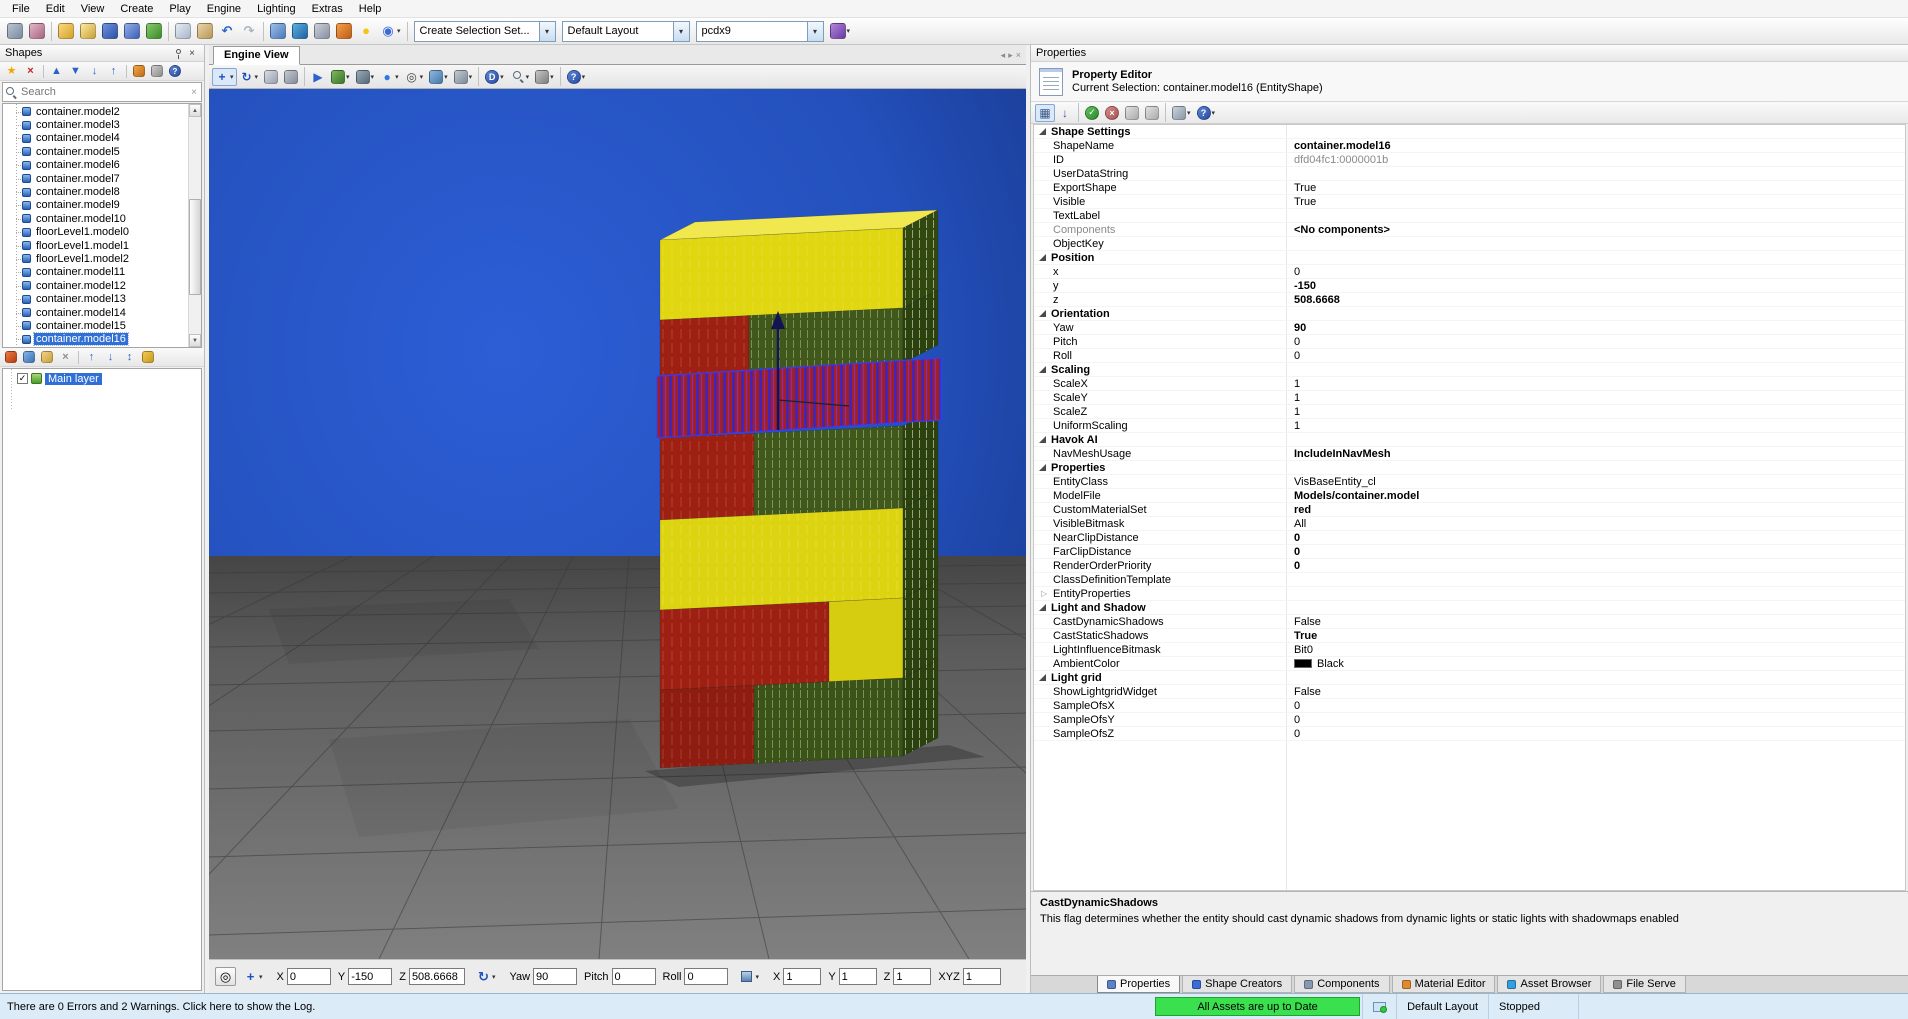  What do you see at coordinates (1595, 482) in the screenshot?
I see `property-value: VisBaseEntity_cl` at bounding box center [1595, 482].